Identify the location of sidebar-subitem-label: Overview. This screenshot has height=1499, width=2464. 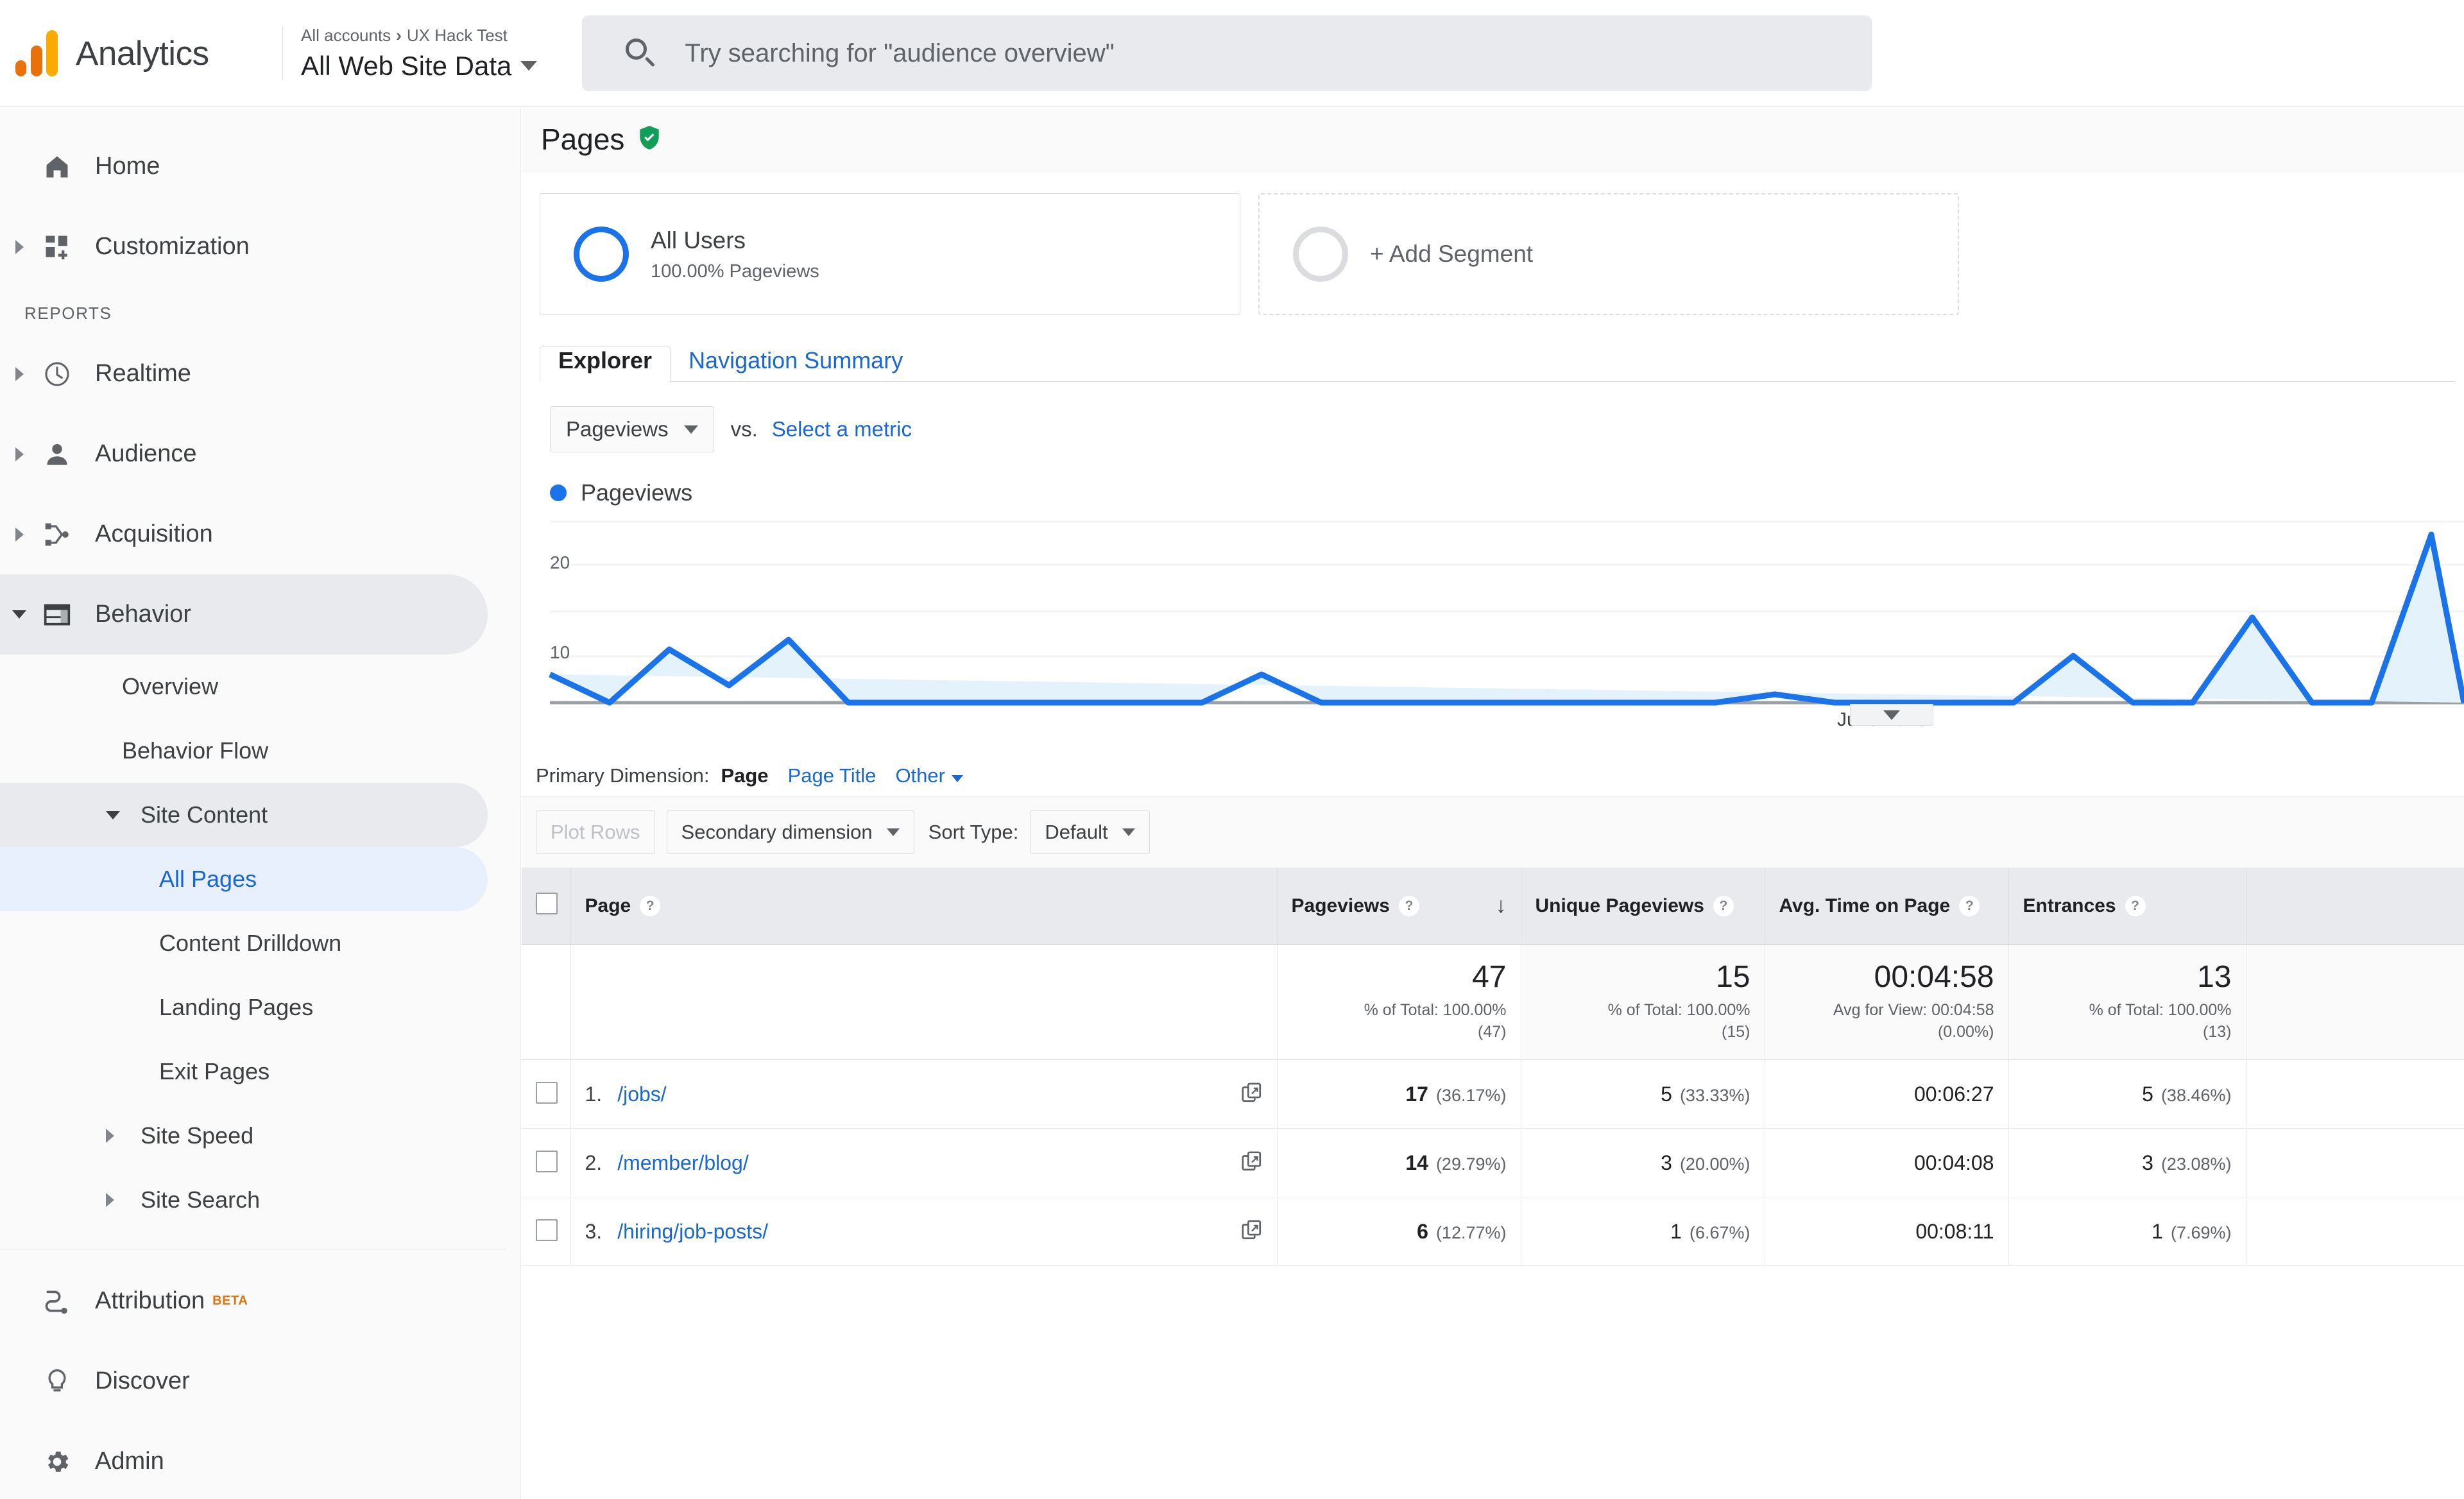
(171, 686).